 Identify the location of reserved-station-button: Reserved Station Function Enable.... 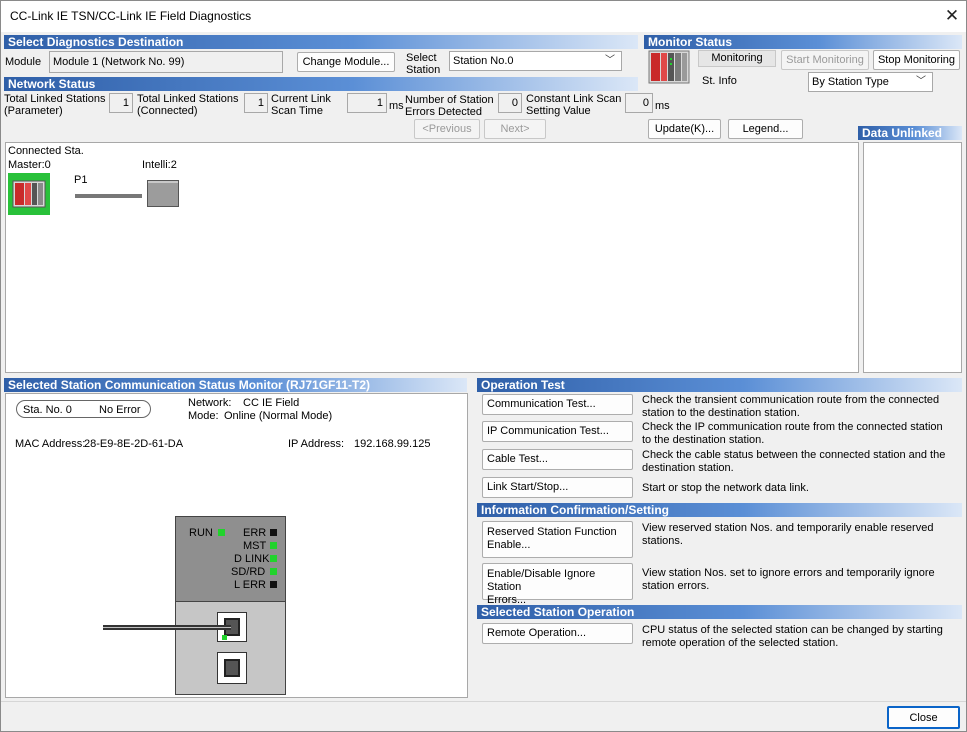
(557, 539).